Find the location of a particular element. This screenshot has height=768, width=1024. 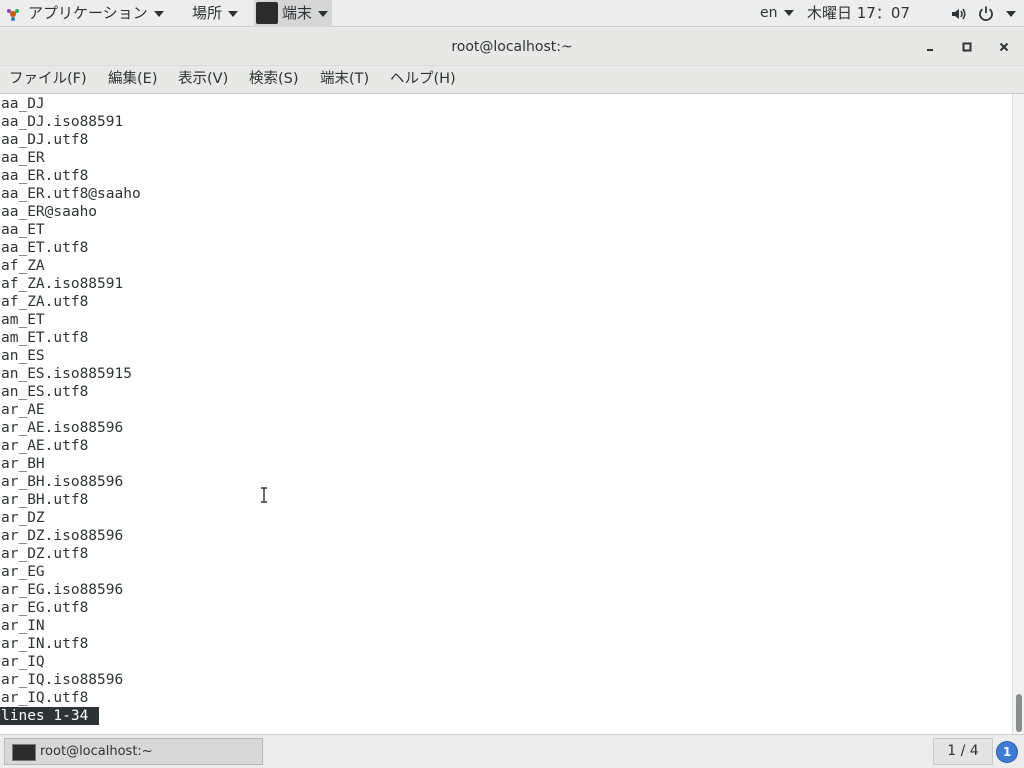

terminal-line: ar_IQ.utf8 is located at coordinates (45, 698).